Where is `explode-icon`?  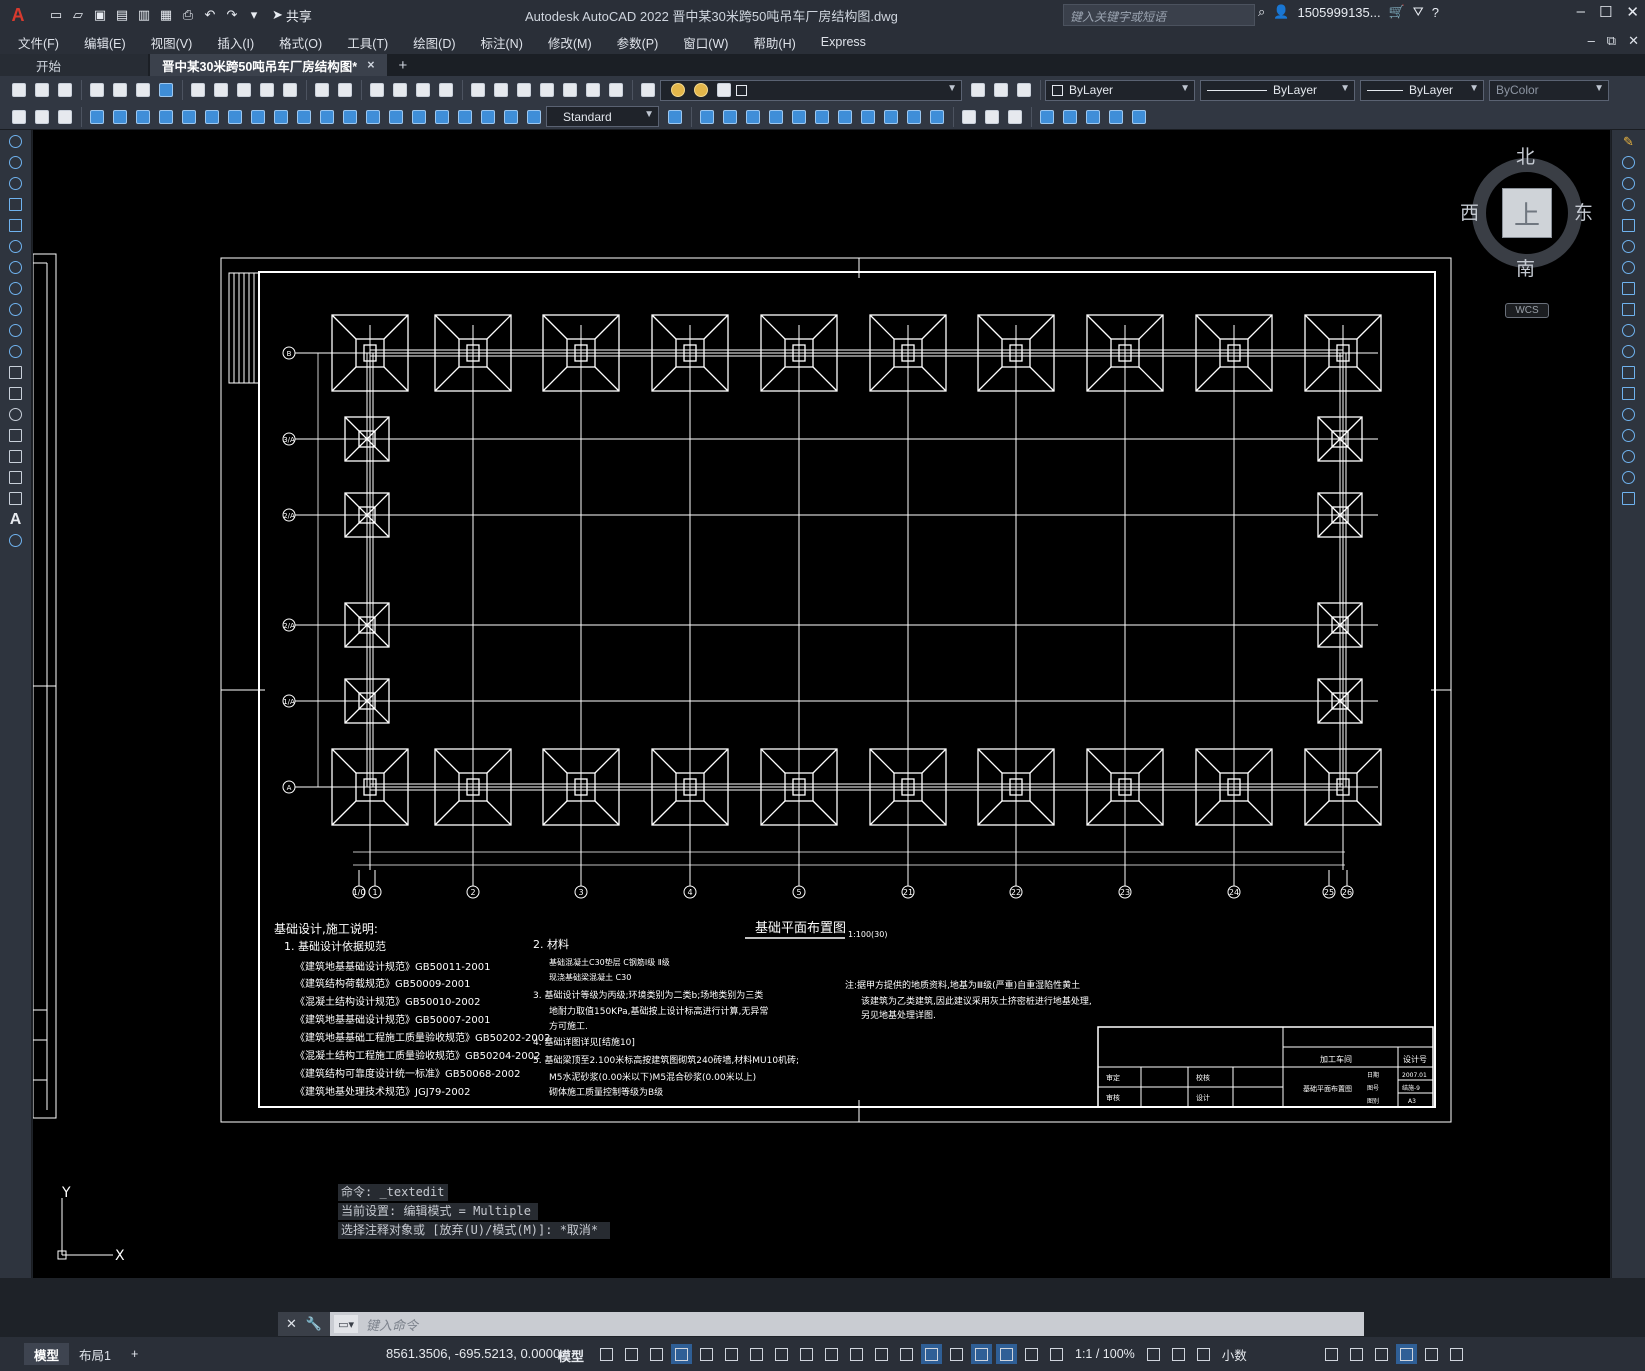 explode-icon is located at coordinates (1093, 117).